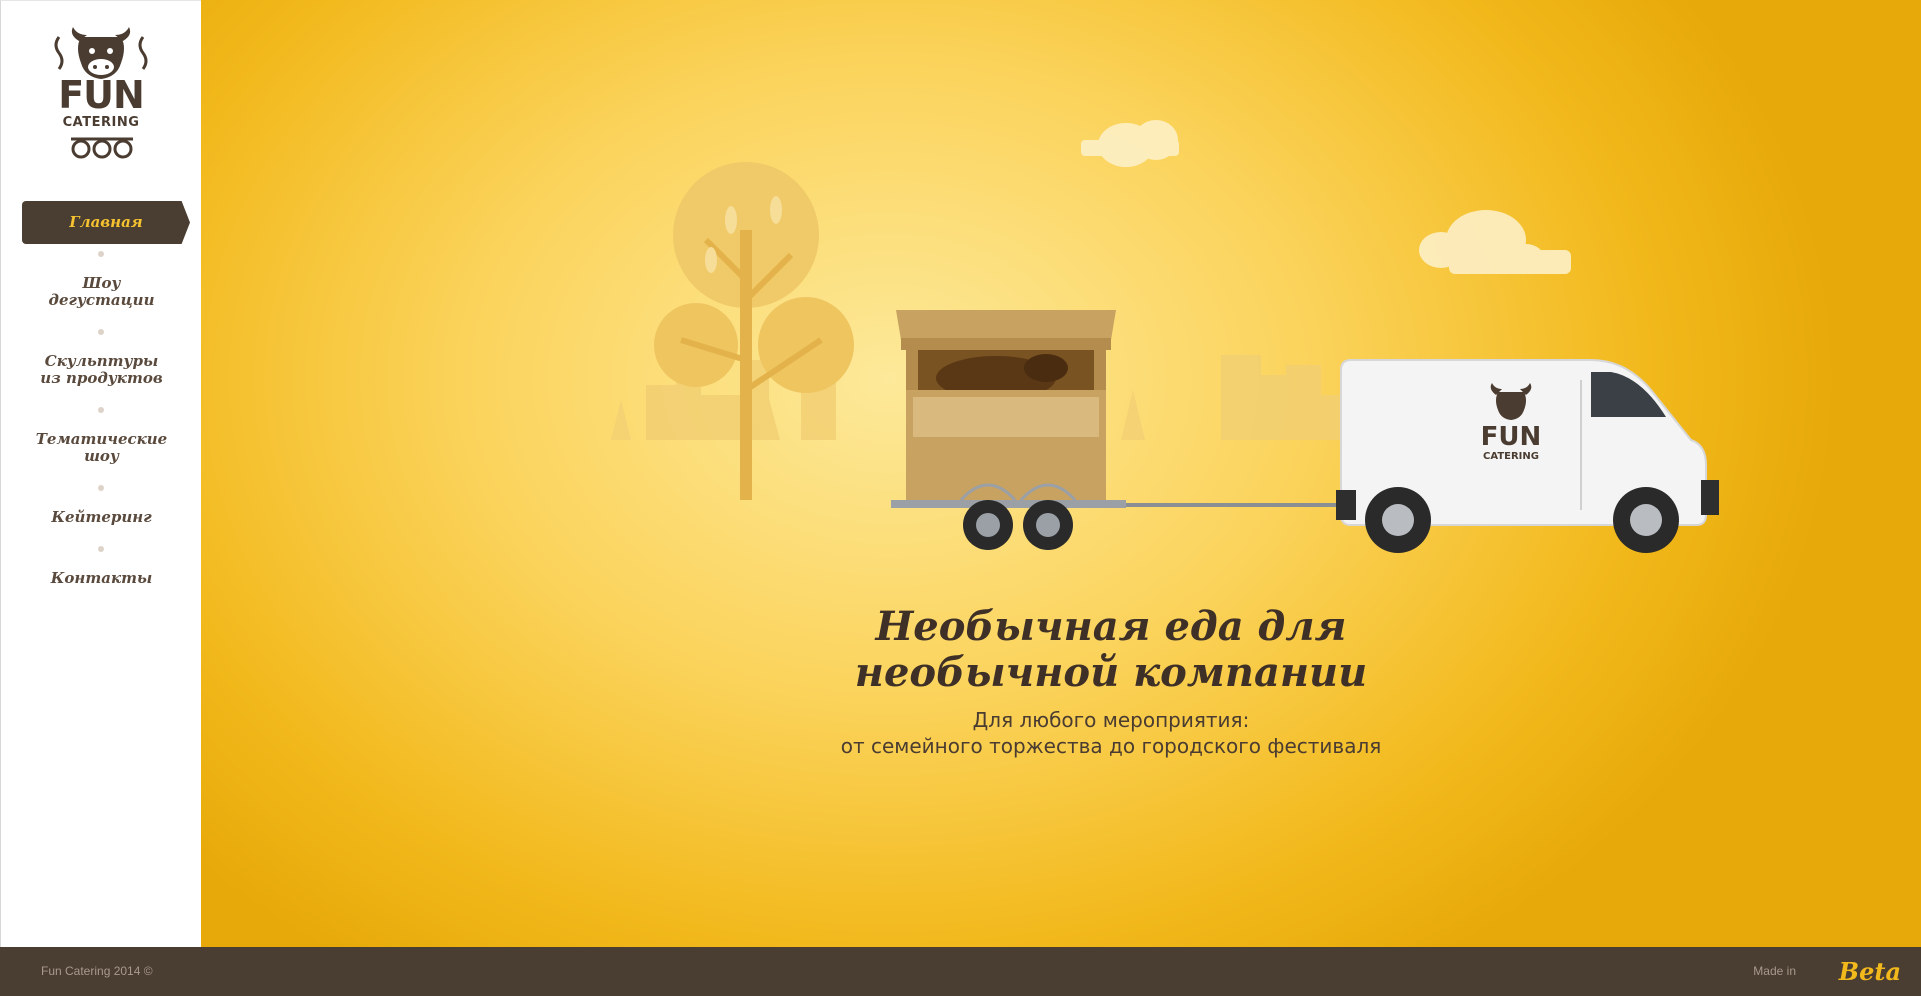 The height and width of the screenshot is (996, 1921). What do you see at coordinates (101, 448) in the screenshot?
I see `nav-item-themed-shows: Тематические шоу` at bounding box center [101, 448].